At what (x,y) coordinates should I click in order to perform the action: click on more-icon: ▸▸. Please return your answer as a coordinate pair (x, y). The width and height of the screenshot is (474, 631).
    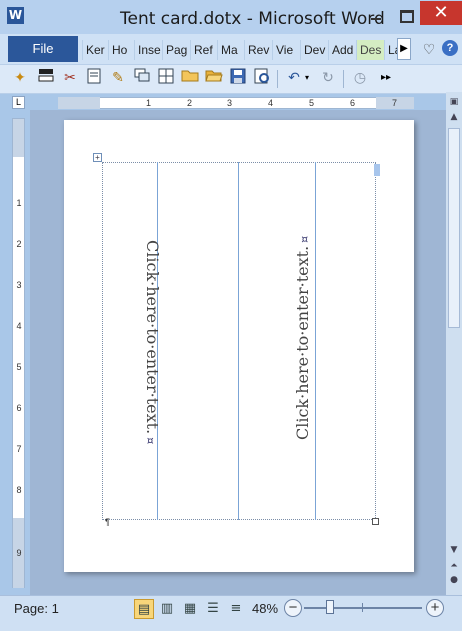
    Looking at the image, I should click on (386, 78).